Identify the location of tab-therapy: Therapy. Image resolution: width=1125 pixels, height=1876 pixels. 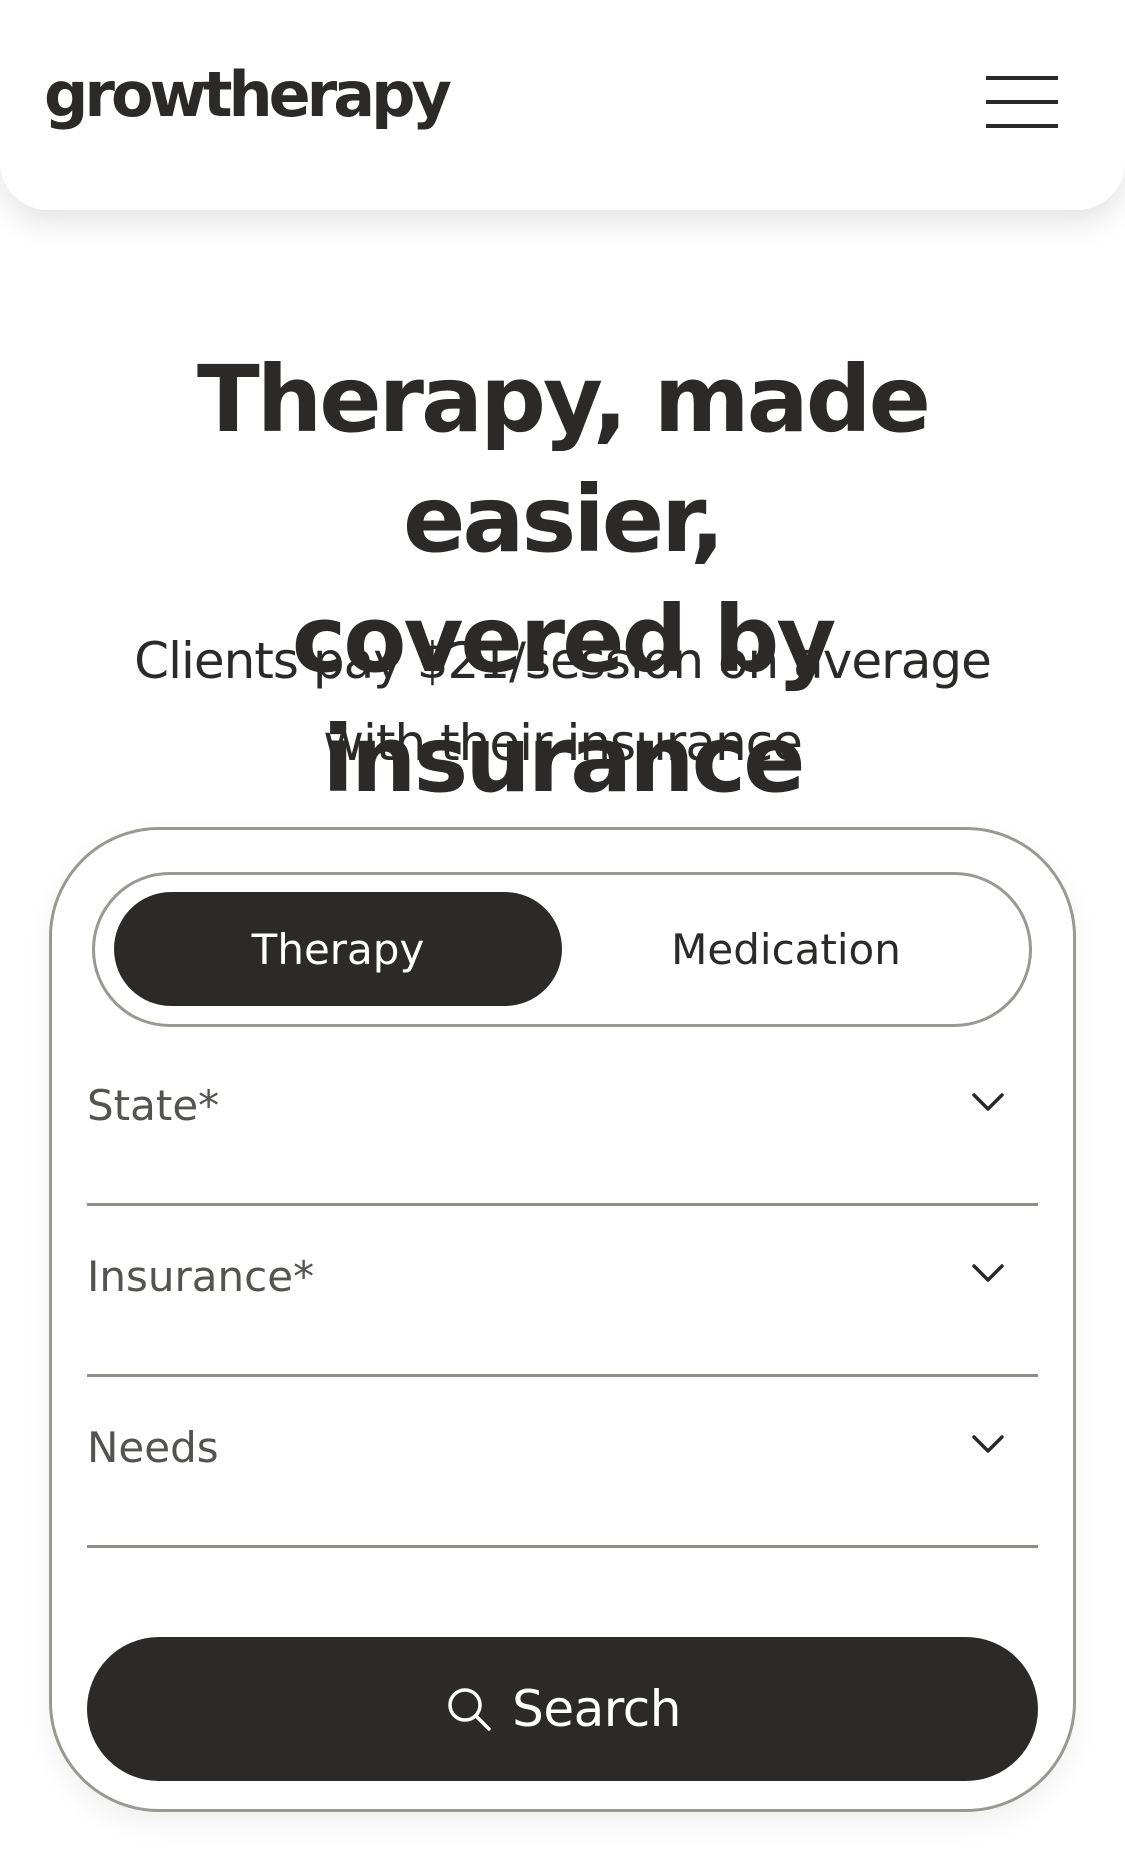
(338, 949).